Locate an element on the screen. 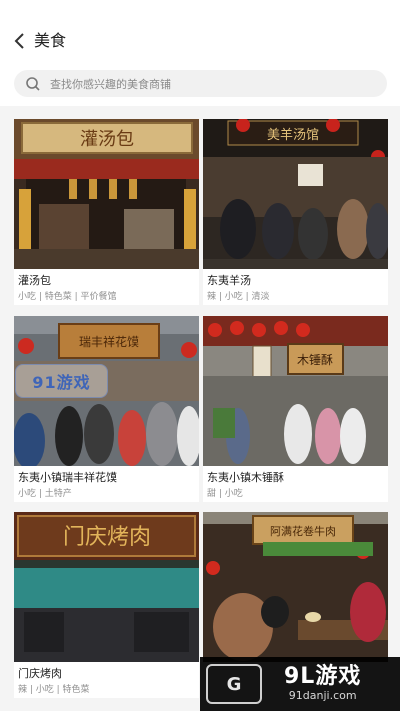 The width and height of the screenshot is (400, 711). shop-sign: 瑞丰祥花馍 is located at coordinates (109, 341).